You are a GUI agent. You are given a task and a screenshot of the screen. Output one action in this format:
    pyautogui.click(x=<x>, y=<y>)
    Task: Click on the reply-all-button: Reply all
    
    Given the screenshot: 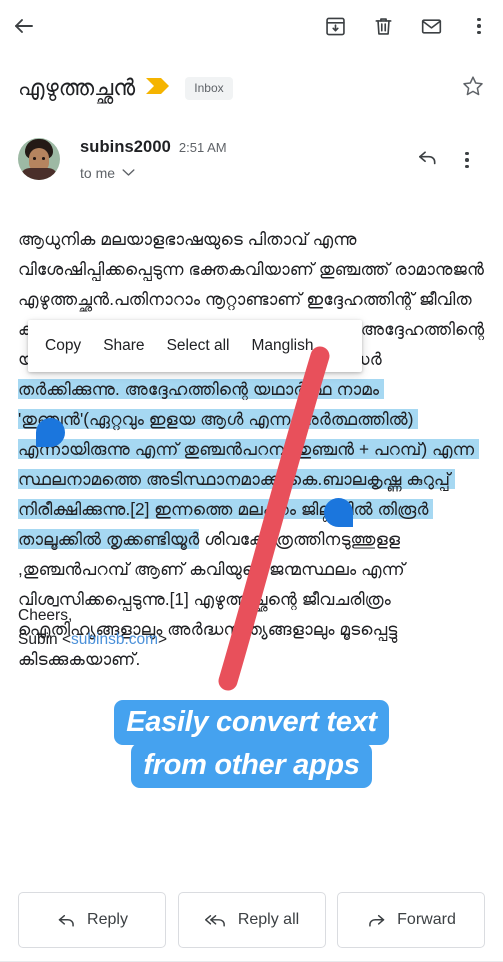 What is the action you would take?
    pyautogui.click(x=251, y=920)
    